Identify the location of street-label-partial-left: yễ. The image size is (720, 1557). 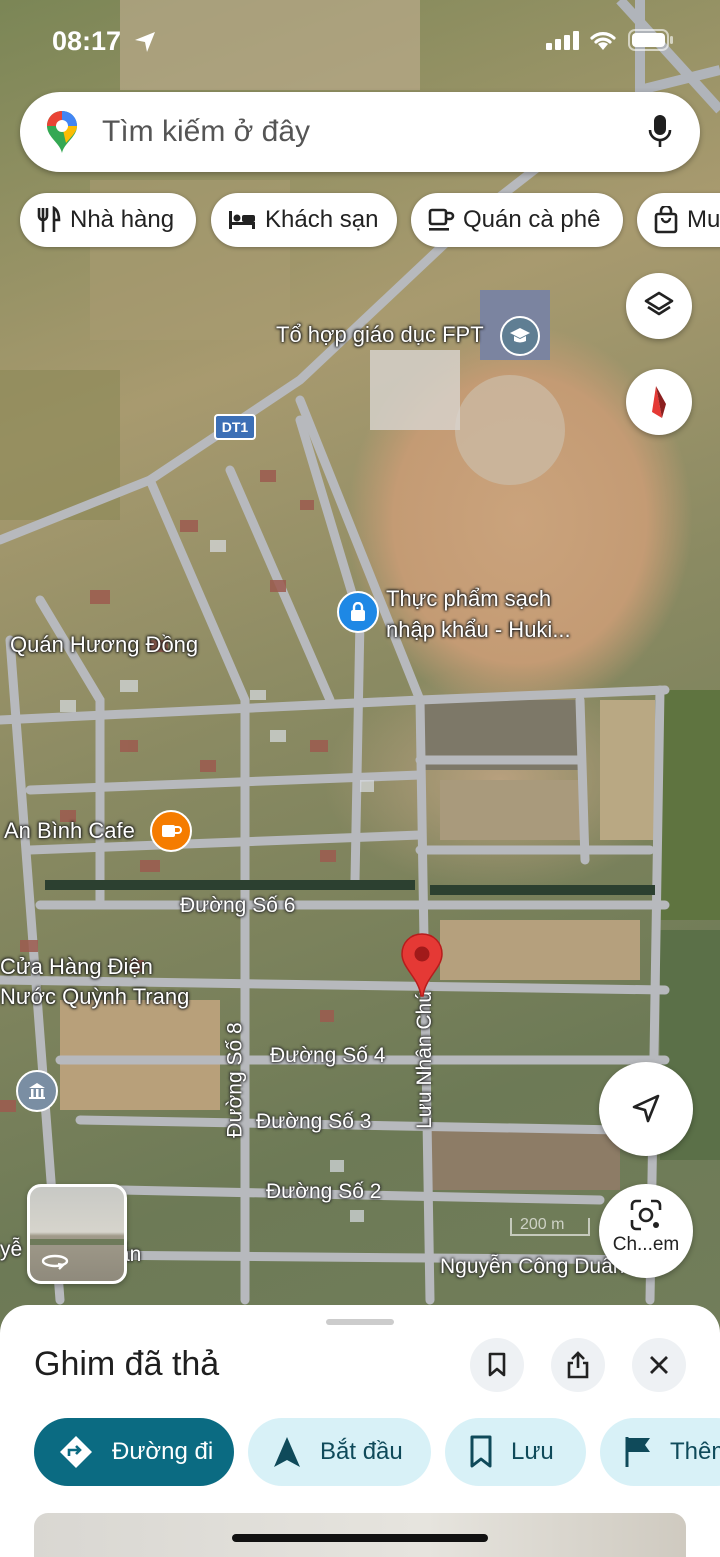
(11, 1249).